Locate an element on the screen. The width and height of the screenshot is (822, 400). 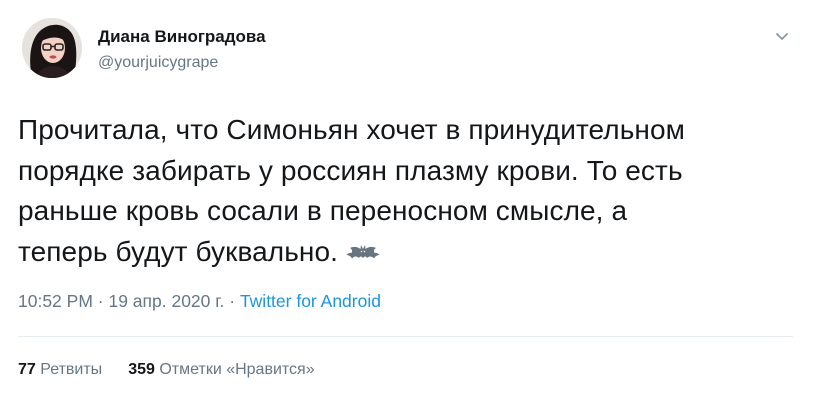
author-handle: @yourjuicygrape is located at coordinates (158, 63).